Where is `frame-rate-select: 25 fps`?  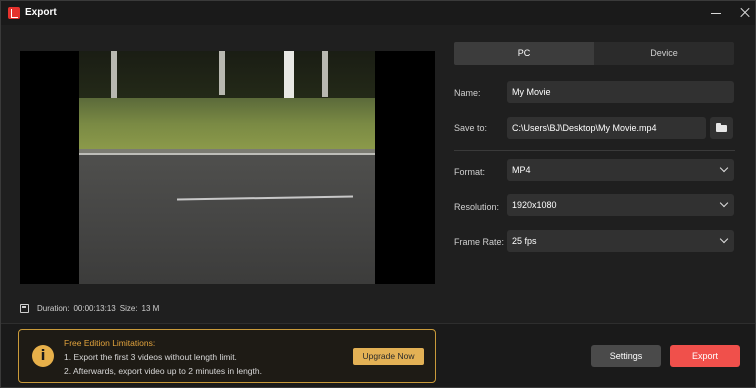
frame-rate-select: 25 fps is located at coordinates (620, 241).